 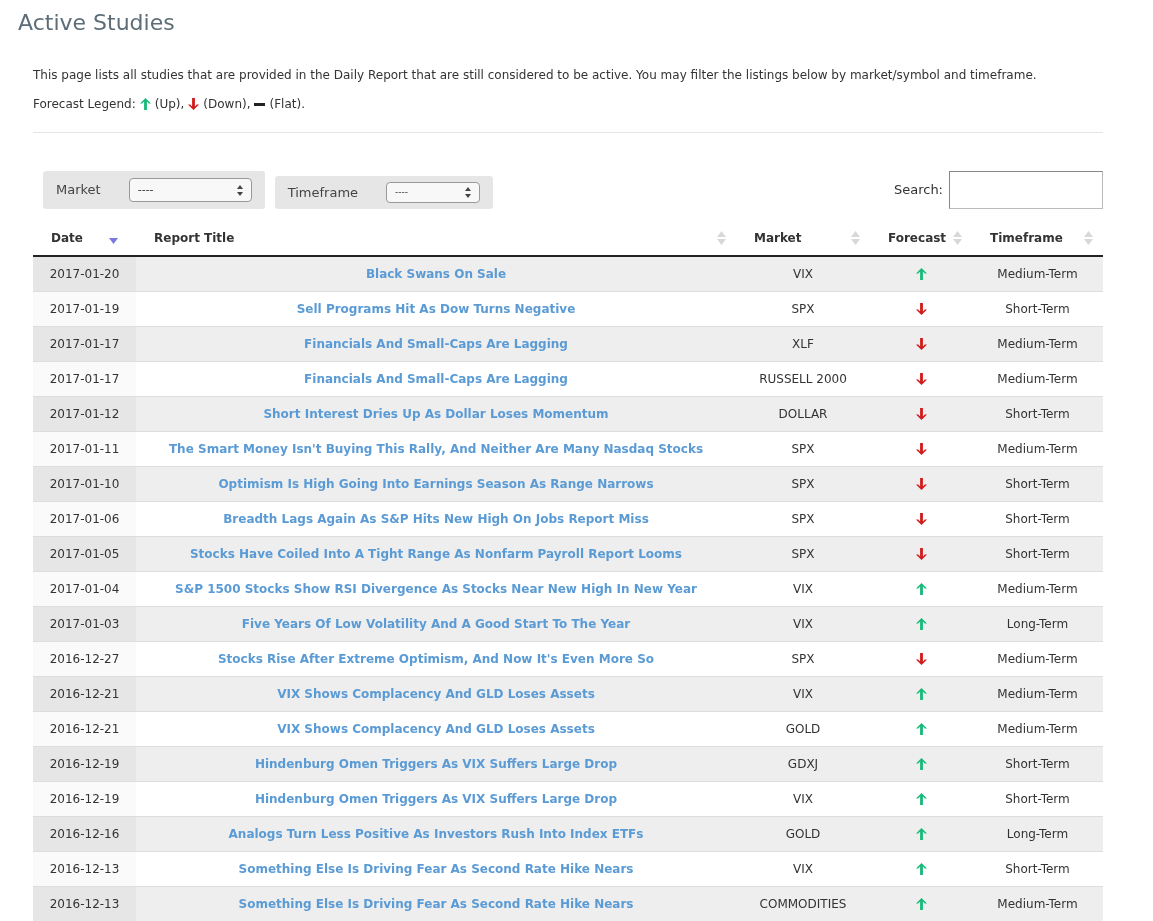 I want to click on sort-descending-icon, so click(x=113, y=241).